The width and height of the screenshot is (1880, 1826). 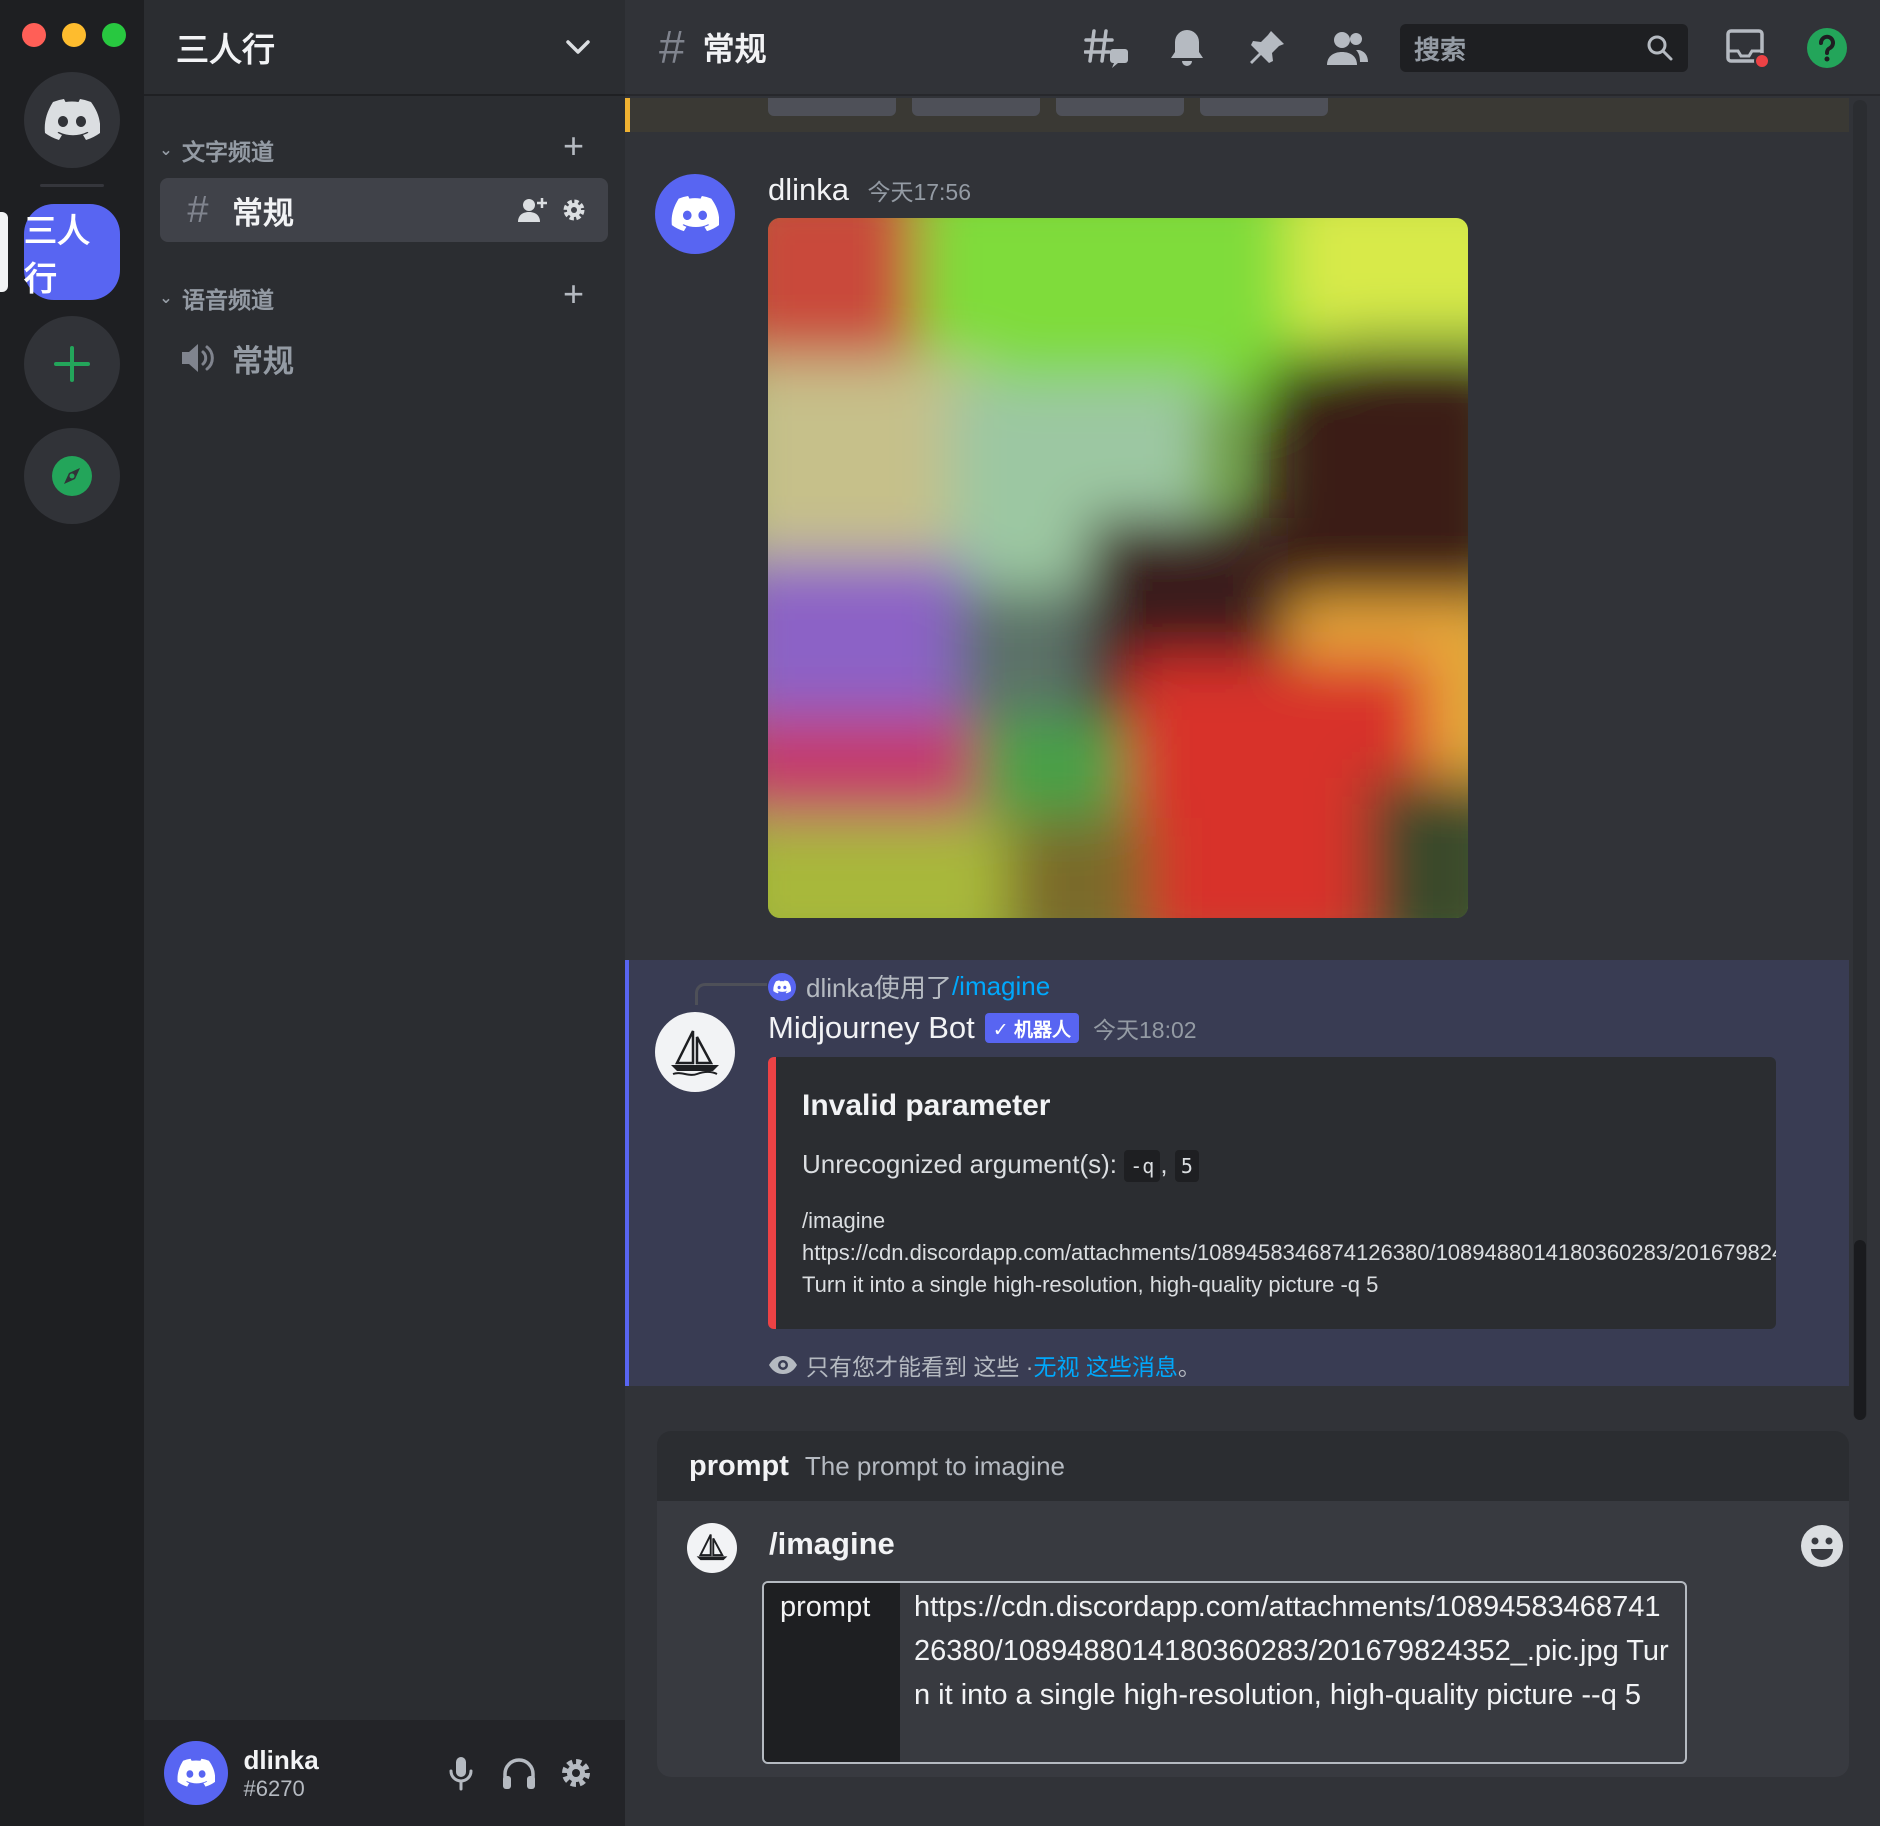 What do you see at coordinates (935, 1465) in the screenshot?
I see `option-description: The prompt to imagine` at bounding box center [935, 1465].